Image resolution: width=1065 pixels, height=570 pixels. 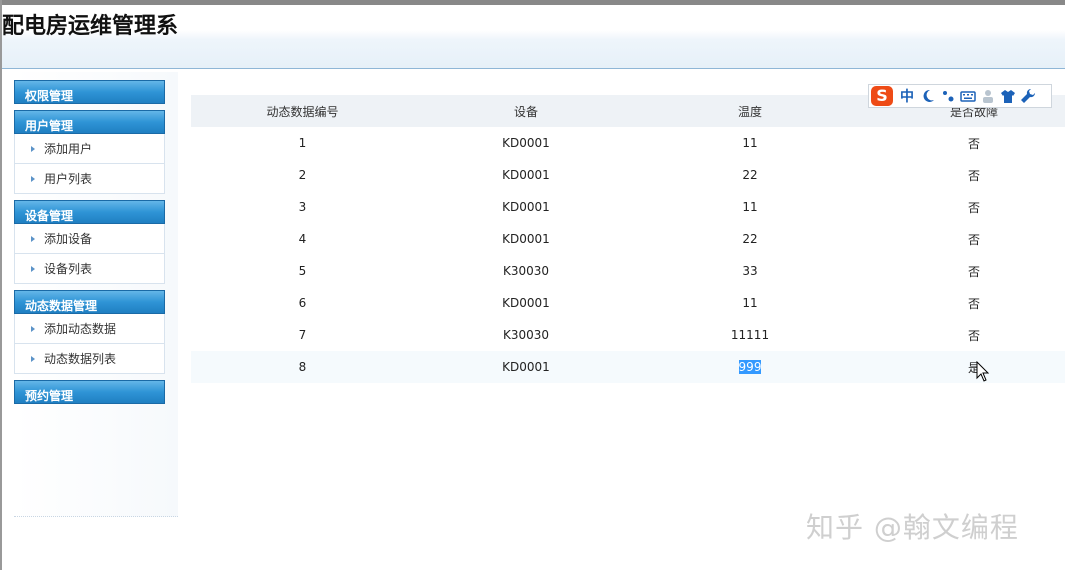 I want to click on selected-text: 999, so click(x=750, y=367).